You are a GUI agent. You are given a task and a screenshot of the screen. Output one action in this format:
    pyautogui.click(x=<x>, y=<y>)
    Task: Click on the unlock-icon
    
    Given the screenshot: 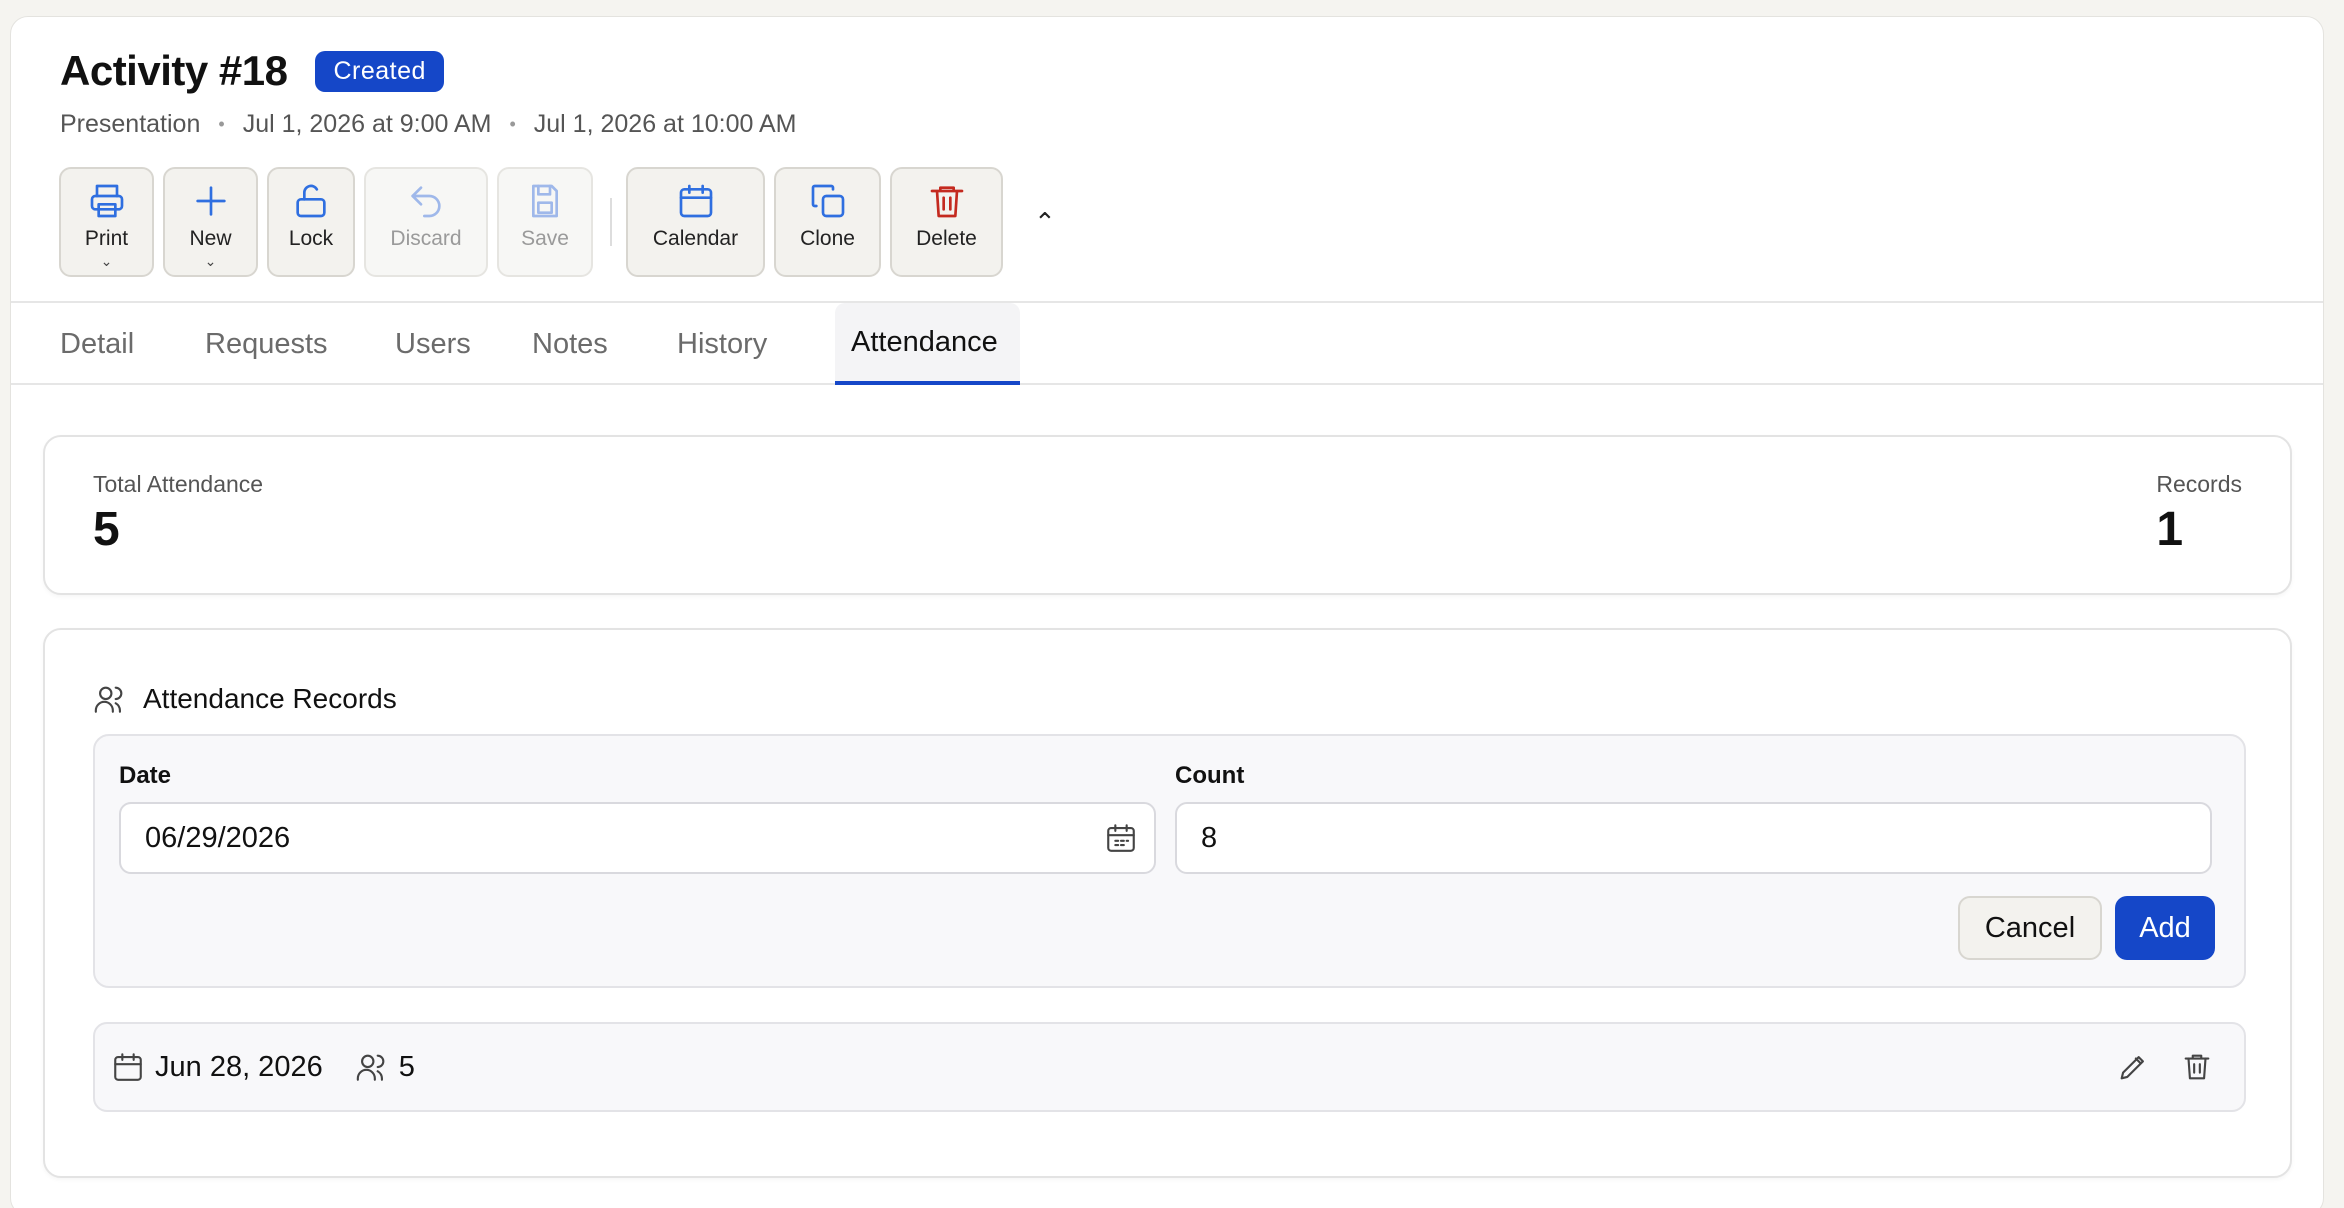 What is the action you would take?
    pyautogui.click(x=311, y=201)
    